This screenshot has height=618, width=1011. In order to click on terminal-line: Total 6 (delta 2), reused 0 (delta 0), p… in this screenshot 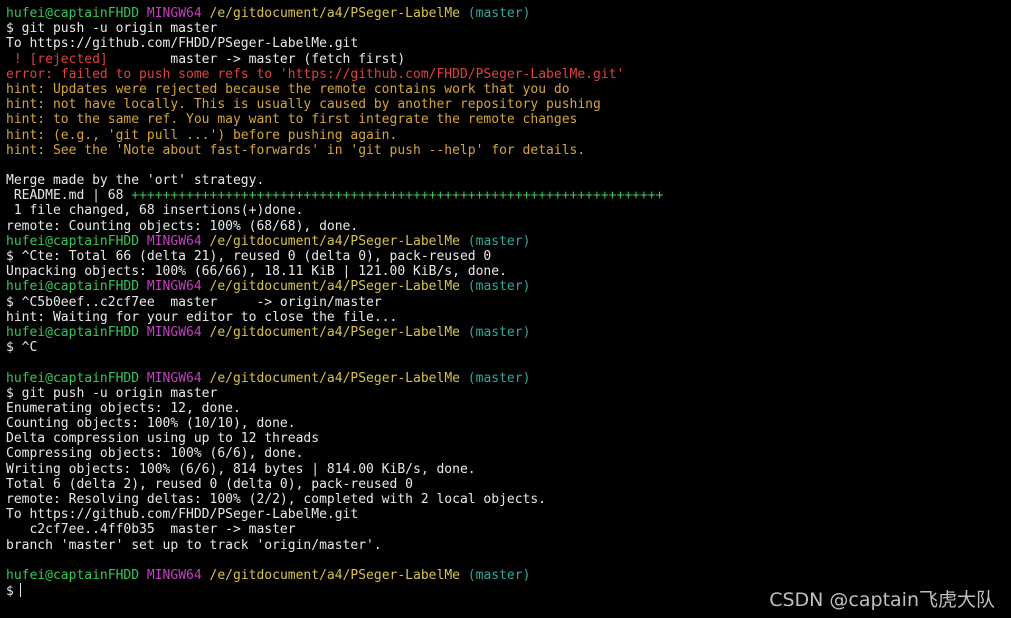, I will do `click(506, 484)`.